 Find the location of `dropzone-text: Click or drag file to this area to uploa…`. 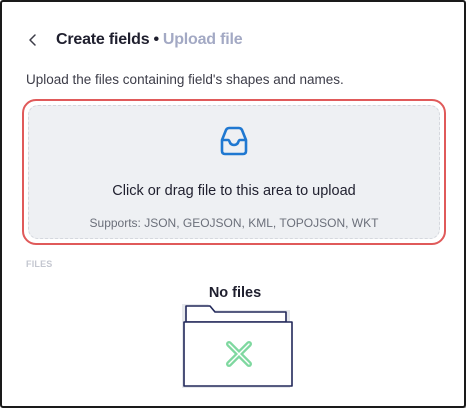

dropzone-text: Click or drag file to this area to uploa… is located at coordinates (234, 191).